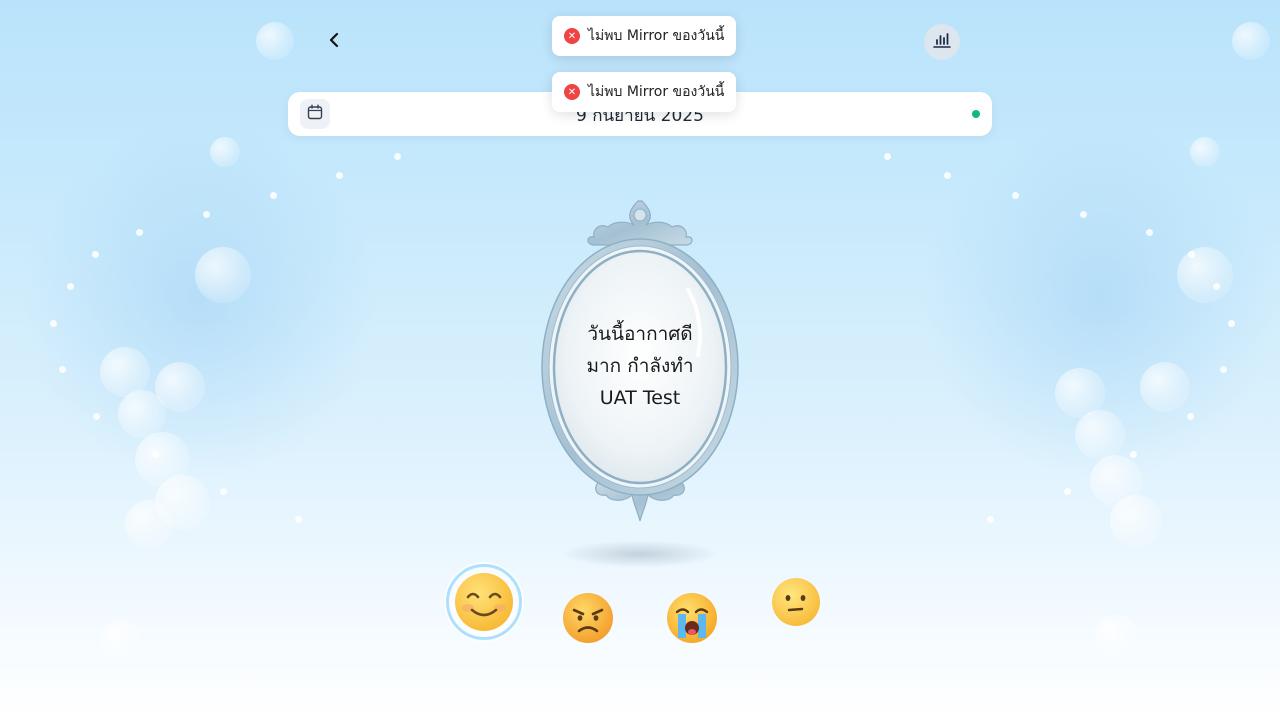 This screenshot has height=720, width=1280. What do you see at coordinates (640, 398) in the screenshot?
I see `mirror-line: UAT Test` at bounding box center [640, 398].